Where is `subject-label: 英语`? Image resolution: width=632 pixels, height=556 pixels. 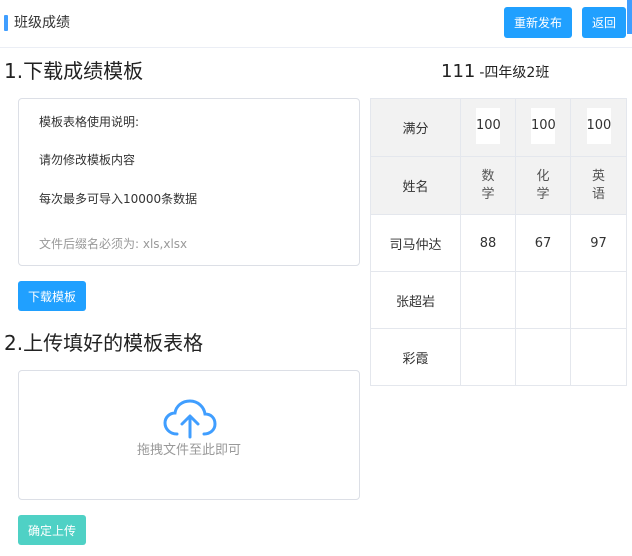
subject-label: 英语 is located at coordinates (598, 185).